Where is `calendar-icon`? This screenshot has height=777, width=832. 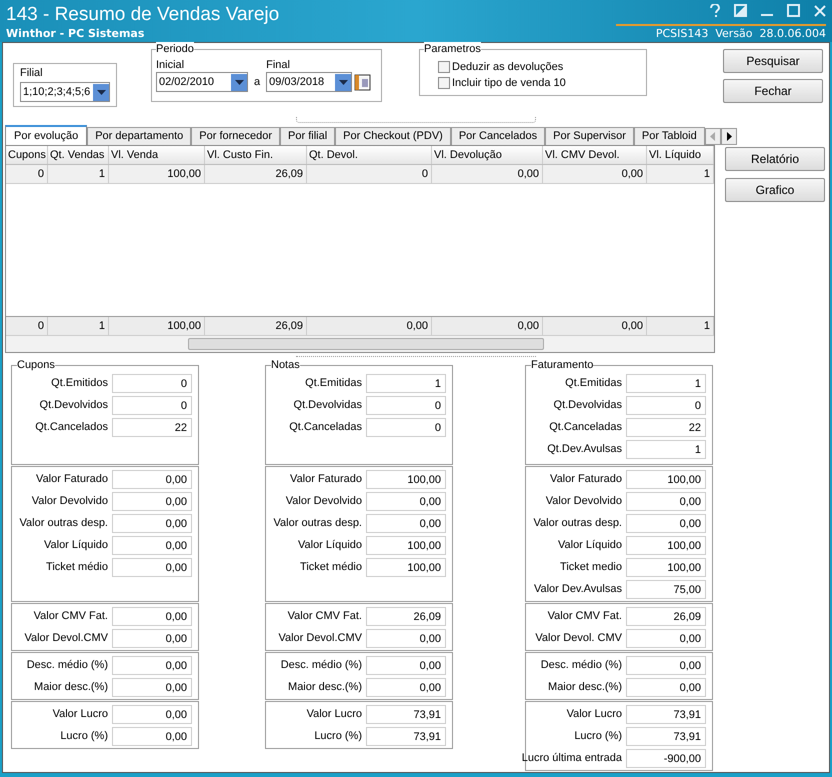
calendar-icon is located at coordinates (363, 82).